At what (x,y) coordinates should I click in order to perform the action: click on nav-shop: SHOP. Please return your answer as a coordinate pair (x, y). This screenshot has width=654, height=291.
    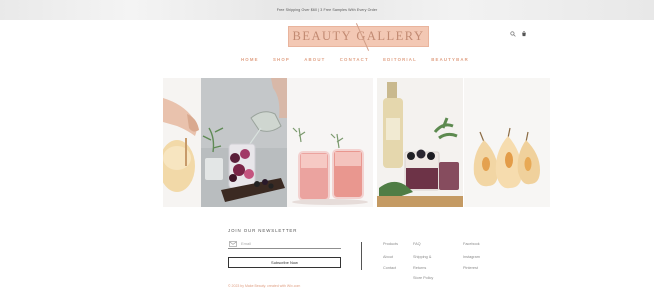
    Looking at the image, I should click on (281, 59).